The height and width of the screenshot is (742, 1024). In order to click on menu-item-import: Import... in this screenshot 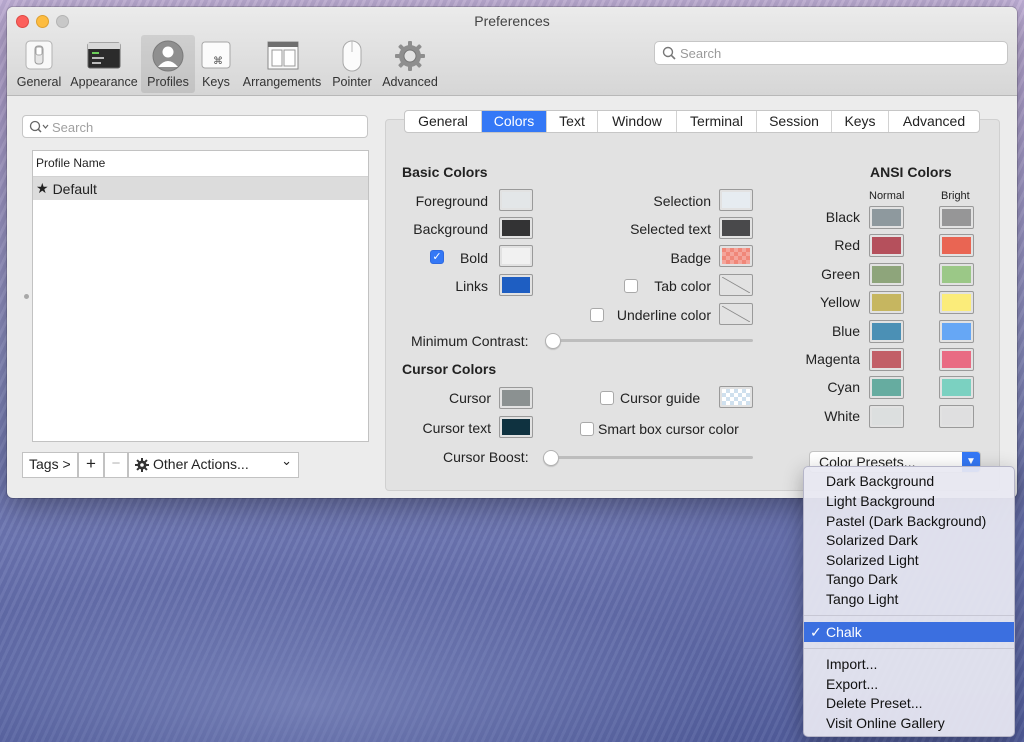, I will do `click(909, 664)`.